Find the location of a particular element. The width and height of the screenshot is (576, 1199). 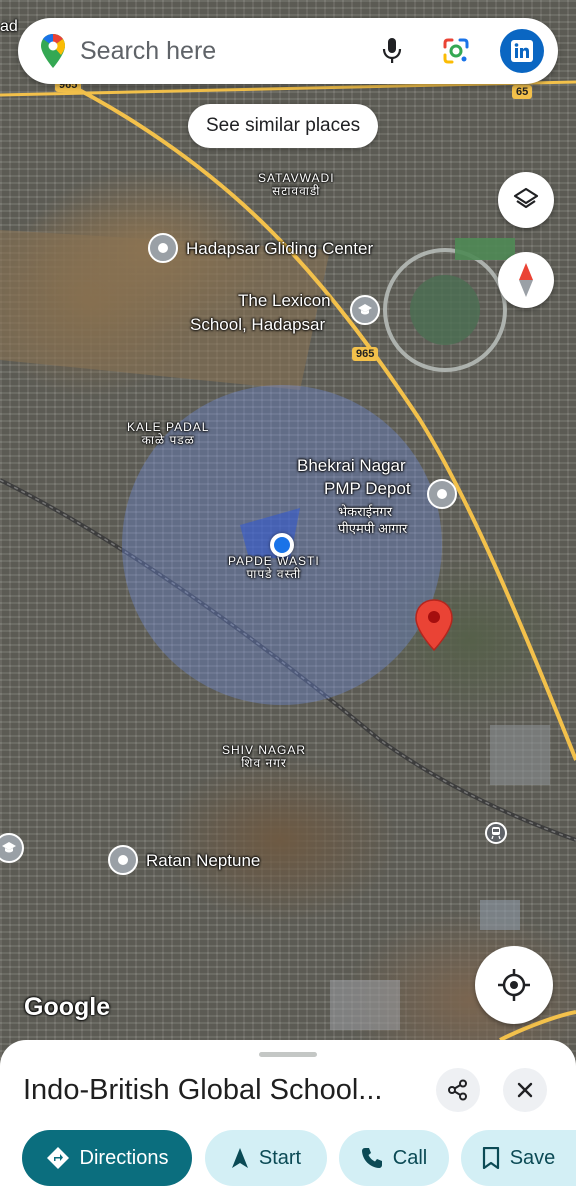

see-similar-places-chip: See similar places is located at coordinates (283, 126).